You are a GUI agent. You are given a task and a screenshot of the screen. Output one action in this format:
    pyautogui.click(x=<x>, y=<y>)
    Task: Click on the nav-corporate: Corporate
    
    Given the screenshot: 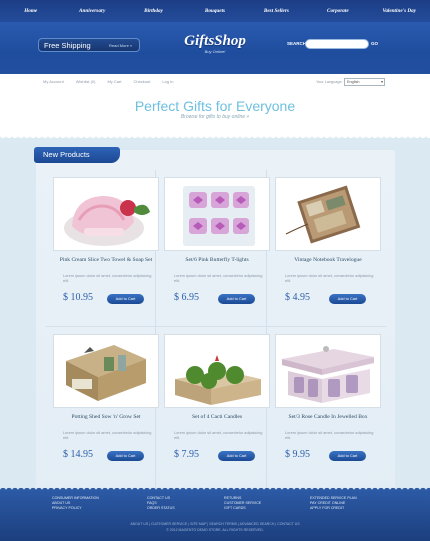 What is the action you would take?
    pyautogui.click(x=337, y=11)
    